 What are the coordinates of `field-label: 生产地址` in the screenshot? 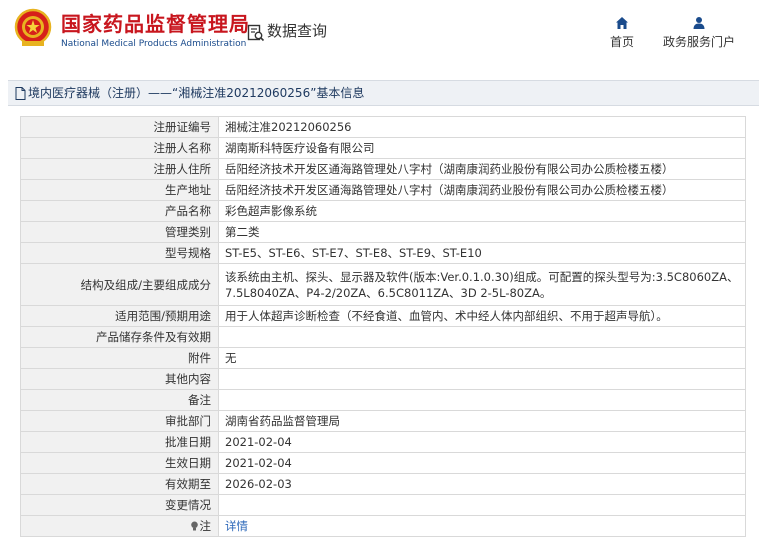 It's located at (119, 190).